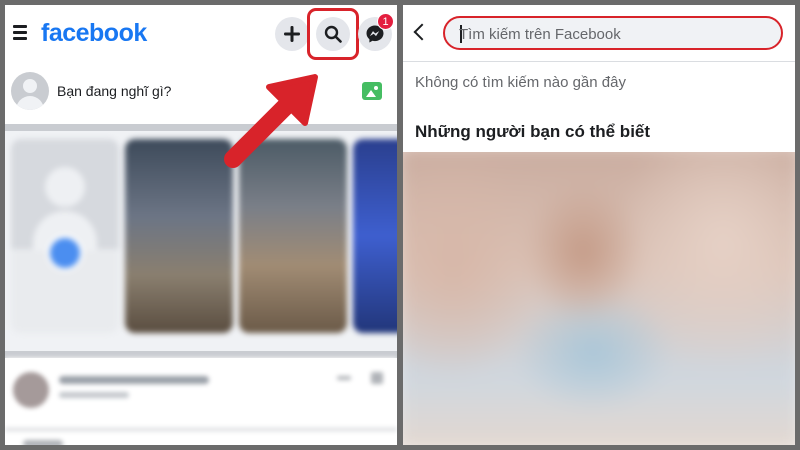  I want to click on post-composer: Bạn đang nghĩ gì?, so click(201, 93).